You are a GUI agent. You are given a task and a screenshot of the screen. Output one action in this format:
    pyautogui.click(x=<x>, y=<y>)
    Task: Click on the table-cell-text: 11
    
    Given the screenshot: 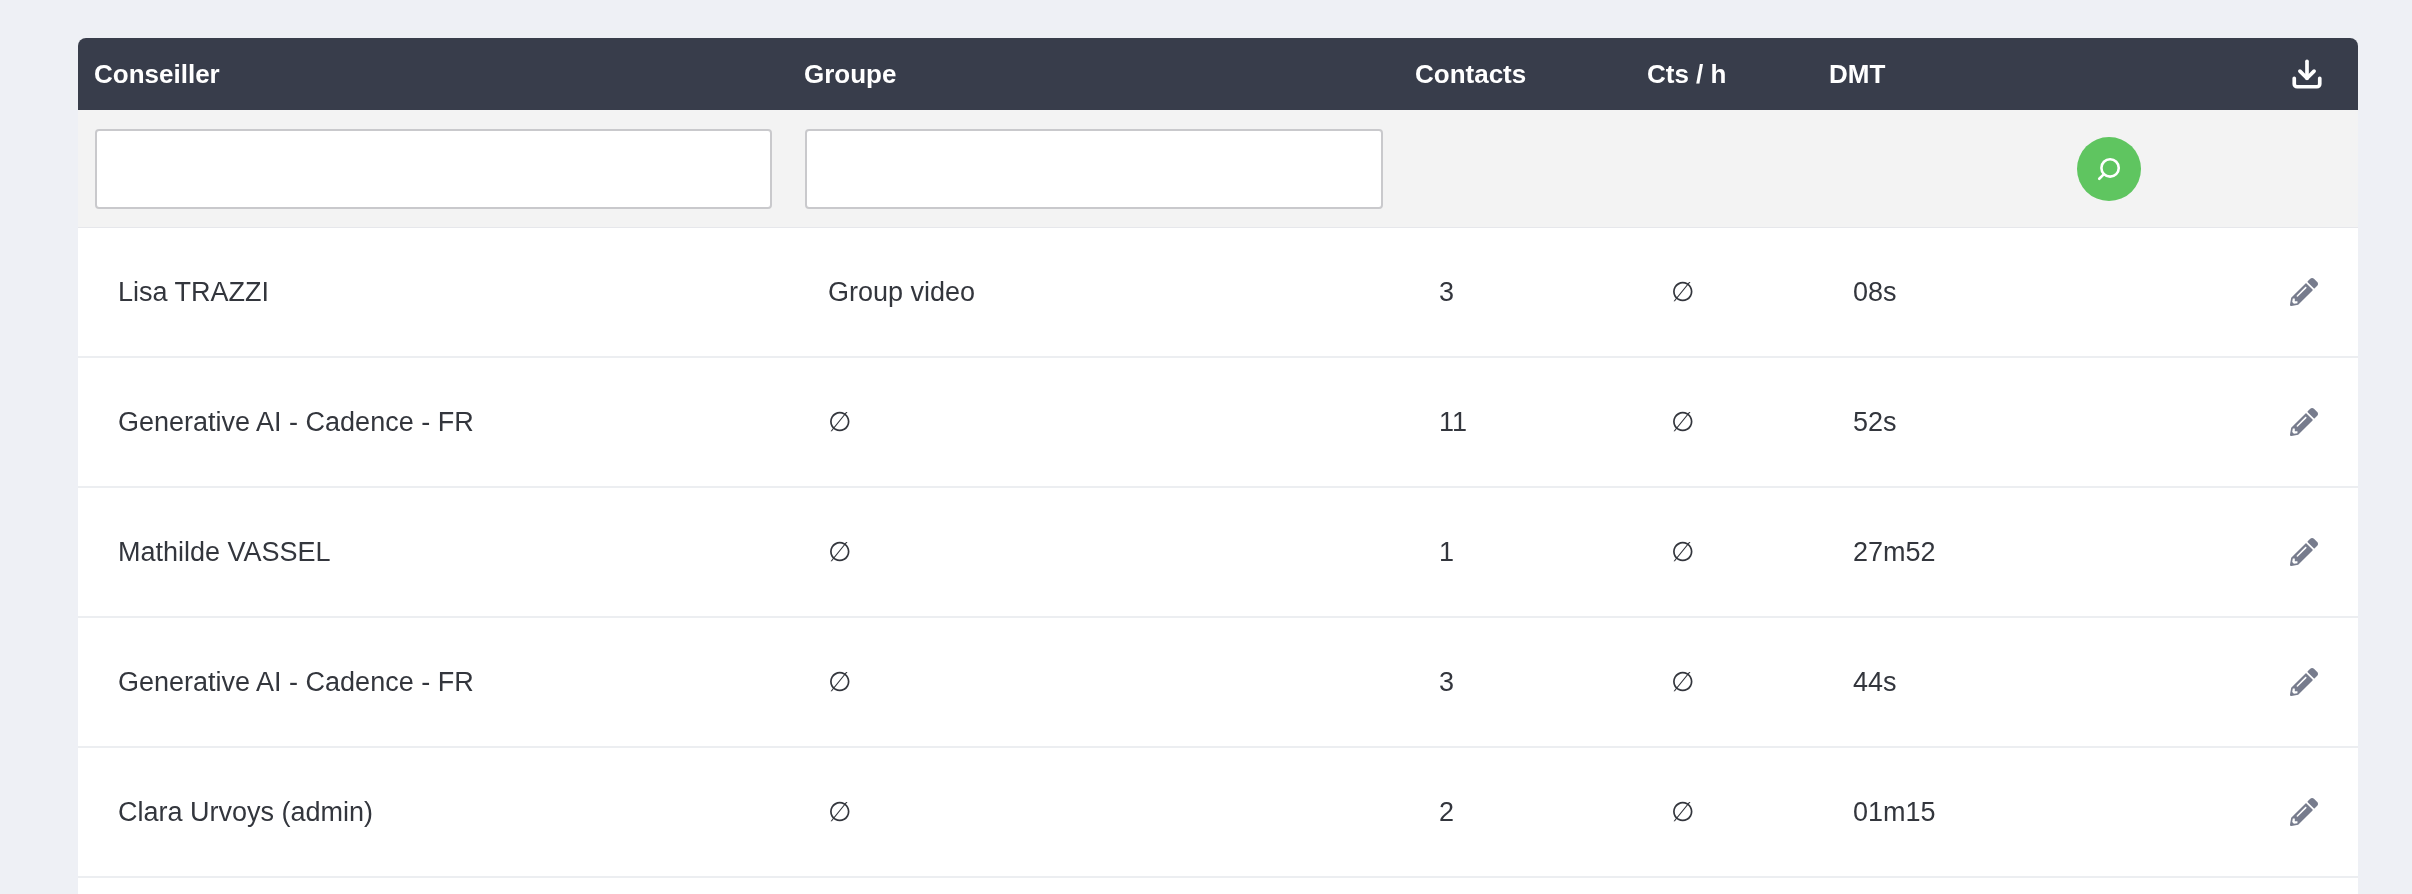 What is the action you would take?
    pyautogui.click(x=1453, y=422)
    